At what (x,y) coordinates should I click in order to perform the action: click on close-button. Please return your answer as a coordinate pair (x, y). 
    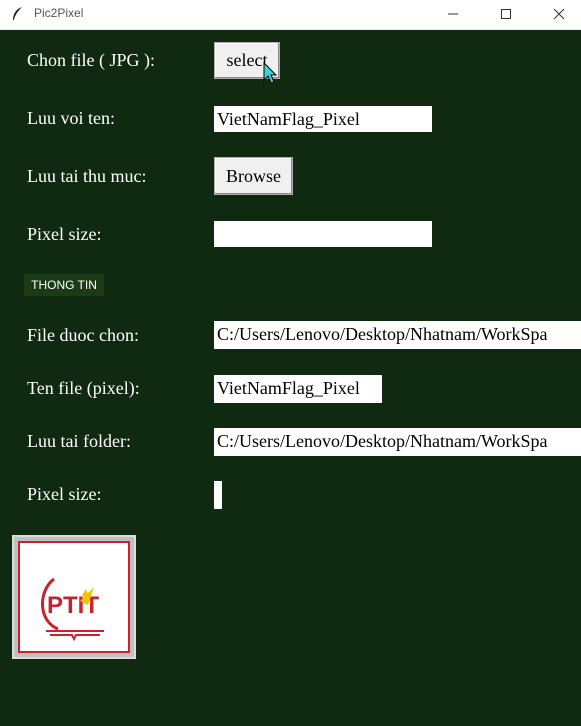
    Looking at the image, I should click on (559, 14).